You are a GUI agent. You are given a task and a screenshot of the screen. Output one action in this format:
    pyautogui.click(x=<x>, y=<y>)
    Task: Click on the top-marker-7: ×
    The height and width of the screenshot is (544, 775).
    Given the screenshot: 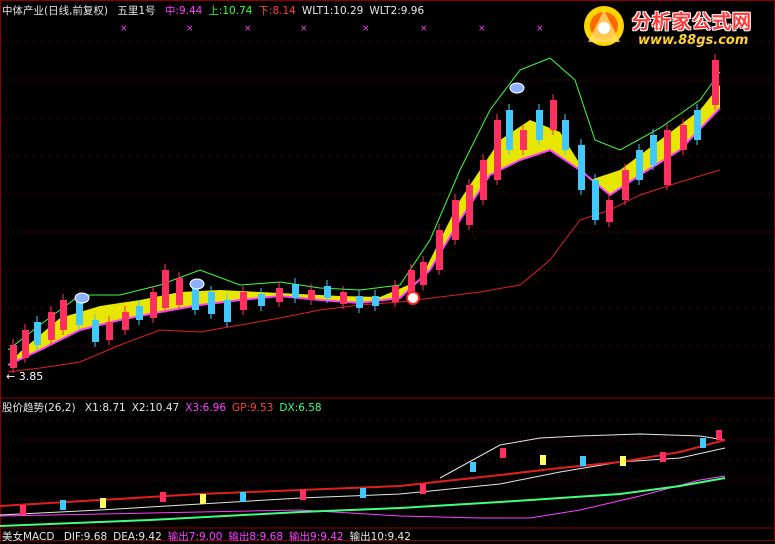 What is the action you would take?
    pyautogui.click(x=540, y=29)
    